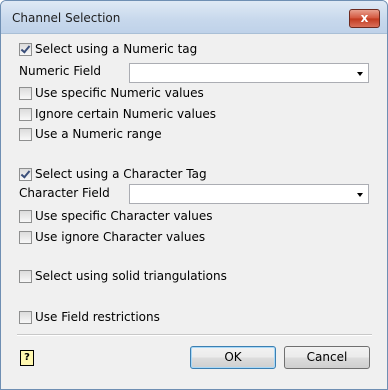 Image resolution: width=388 pixels, height=390 pixels. I want to click on character-ignore-label: Use ignore Character values, so click(120, 237).